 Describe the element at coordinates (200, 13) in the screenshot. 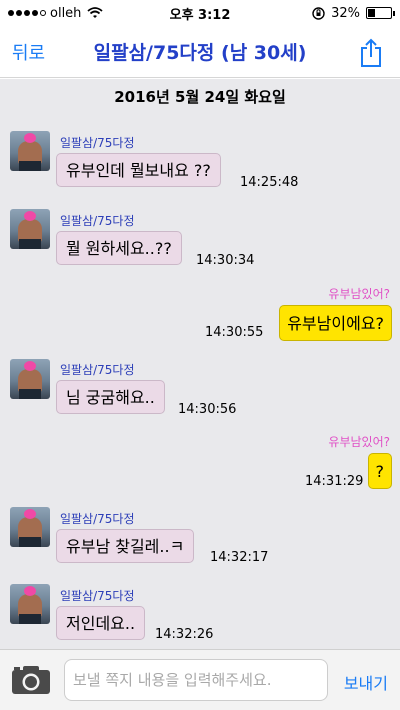

I see `status-bar: olleh 오후 3:12 32%` at that location.